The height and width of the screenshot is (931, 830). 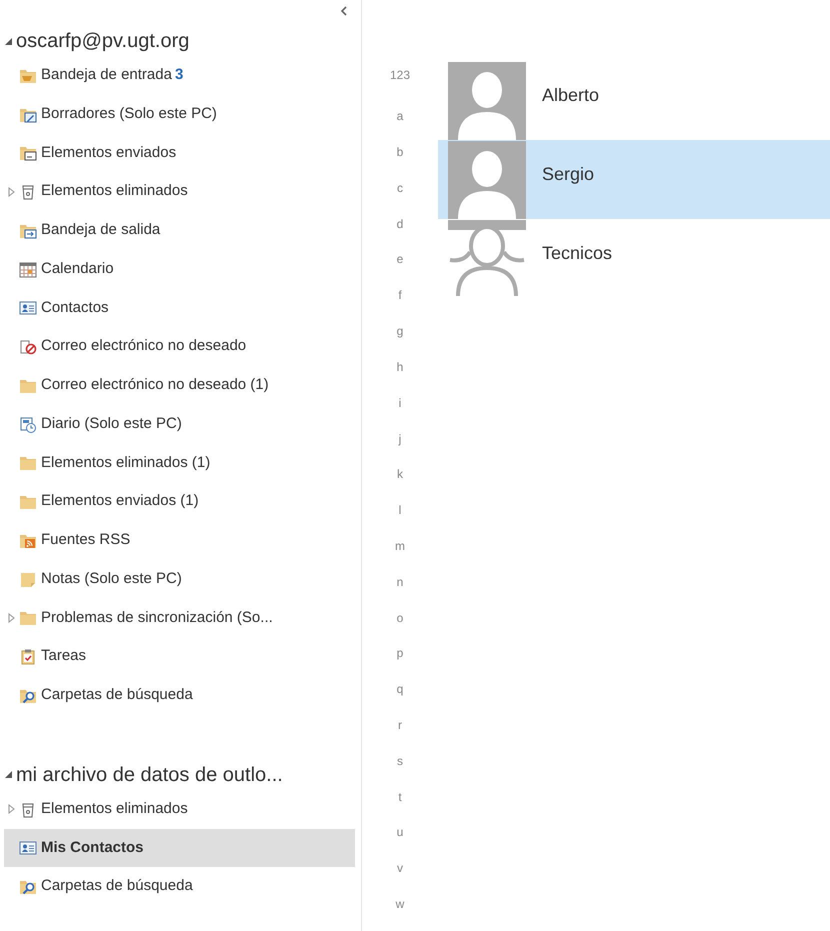 What do you see at coordinates (179, 308) in the screenshot?
I see `folder-item: Contactos` at bounding box center [179, 308].